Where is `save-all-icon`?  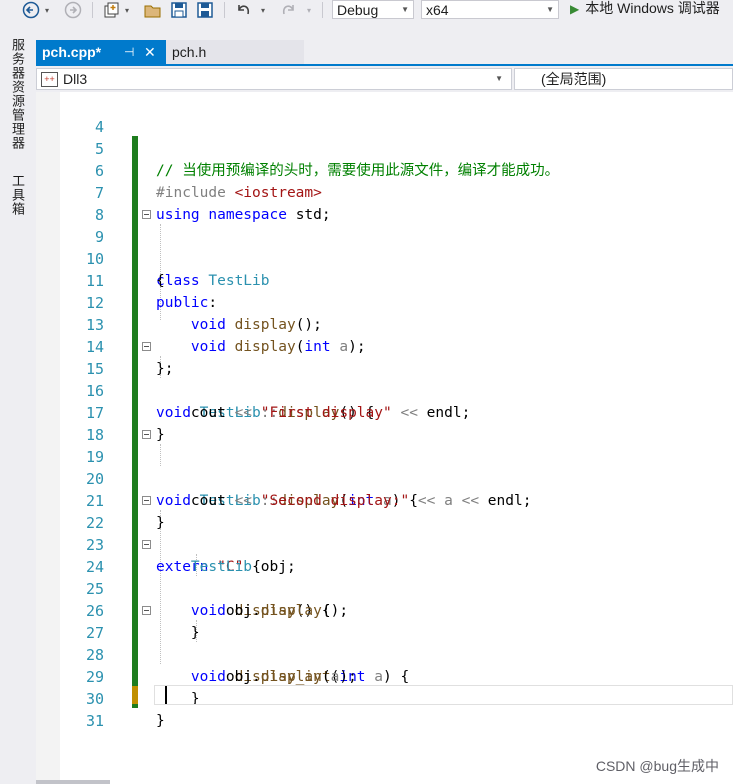 save-all-icon is located at coordinates (205, 10).